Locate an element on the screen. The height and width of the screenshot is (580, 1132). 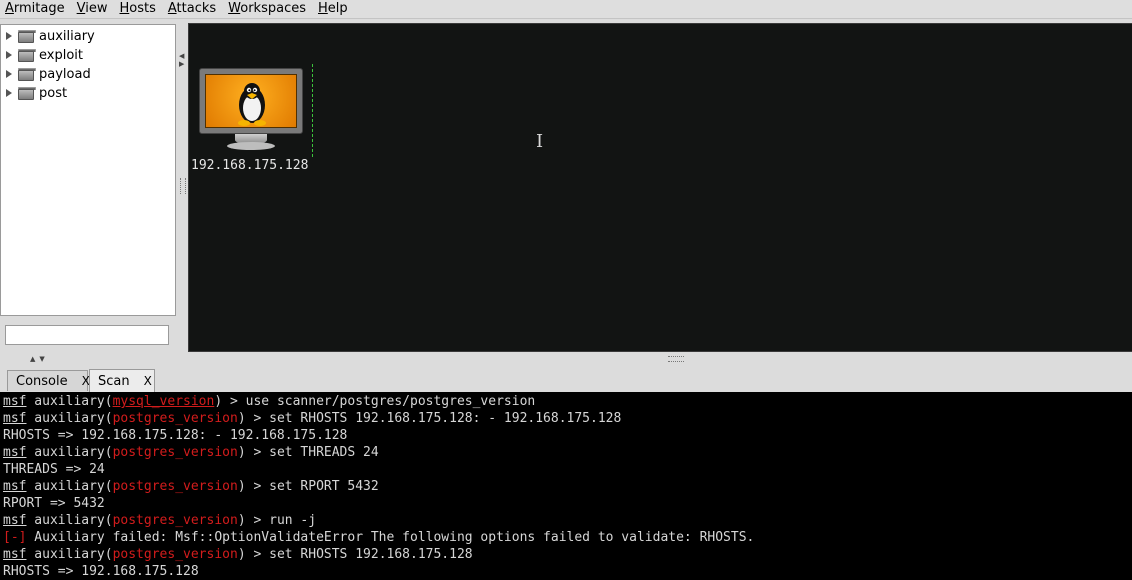
linux-penguin-icon is located at coordinates (252, 104).